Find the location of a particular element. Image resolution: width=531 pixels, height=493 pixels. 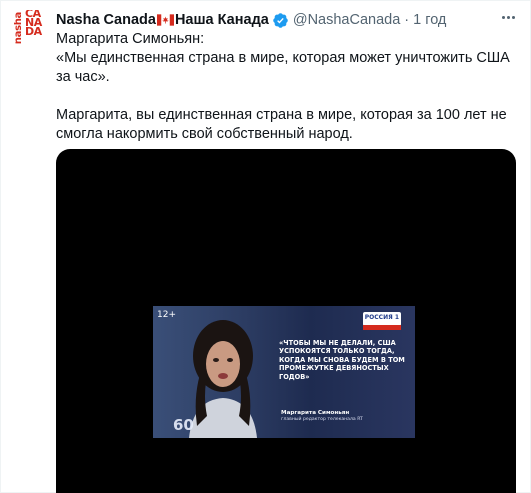

canada-flag-icon is located at coordinates (165, 20).